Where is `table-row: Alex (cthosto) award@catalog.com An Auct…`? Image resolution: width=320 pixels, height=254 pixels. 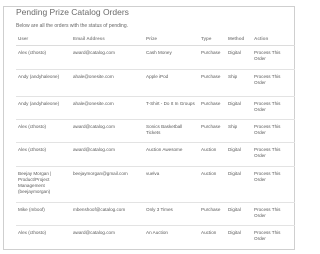
table-row: Alex (cthosto) award@catalog.com An Auct… is located at coordinates (155, 236).